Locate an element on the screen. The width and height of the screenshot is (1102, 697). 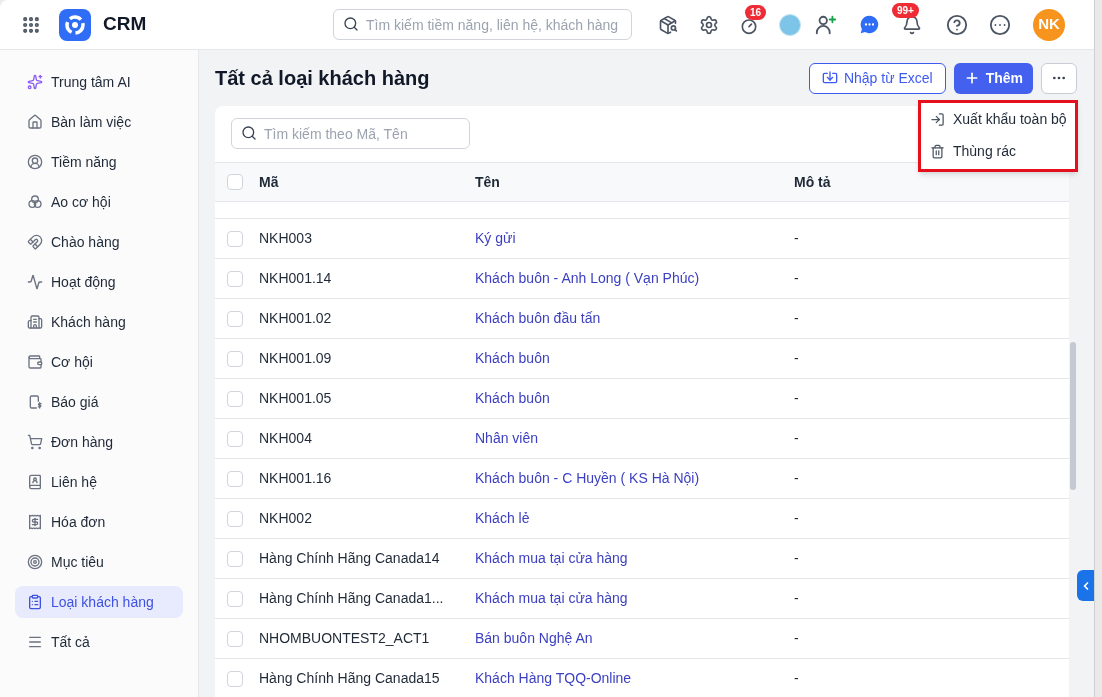
sparkle-icon is located at coordinates (35, 82).